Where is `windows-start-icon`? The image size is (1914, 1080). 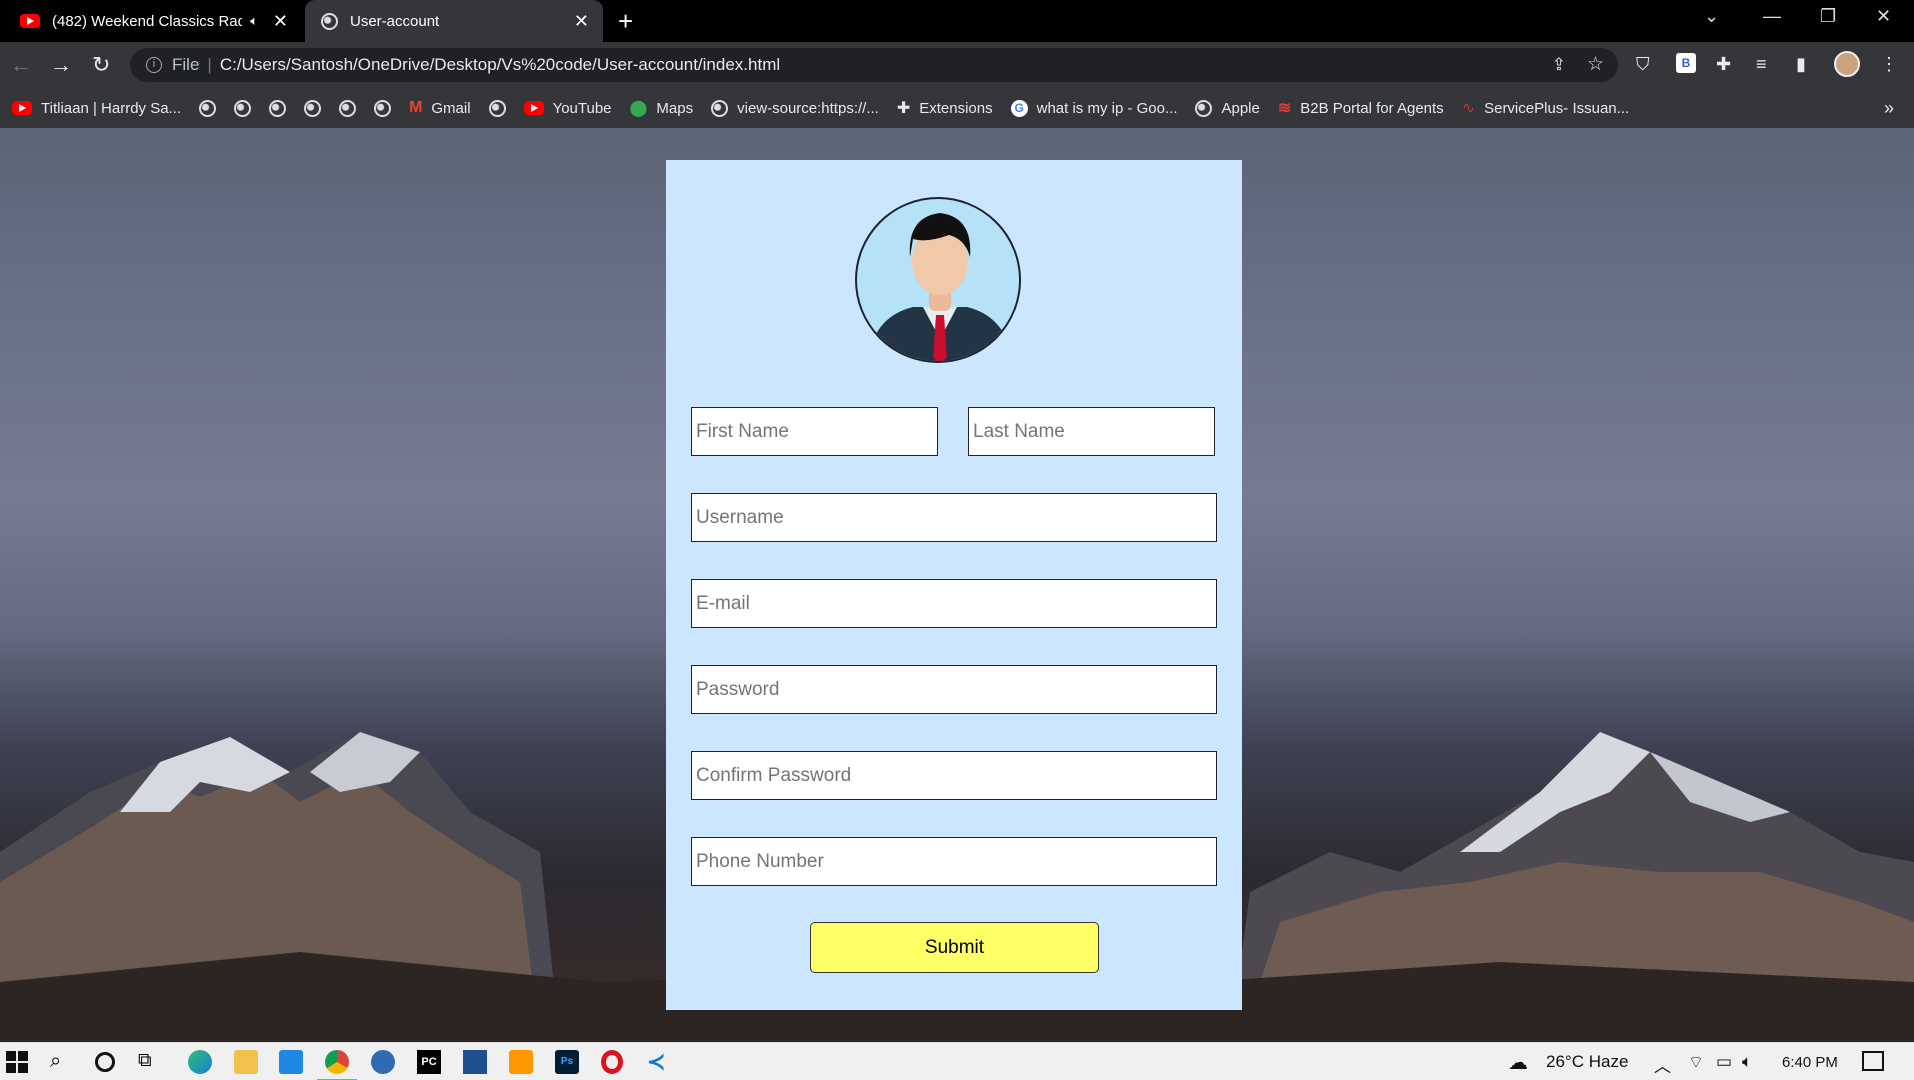
windows-start-icon is located at coordinates (18, 1063).